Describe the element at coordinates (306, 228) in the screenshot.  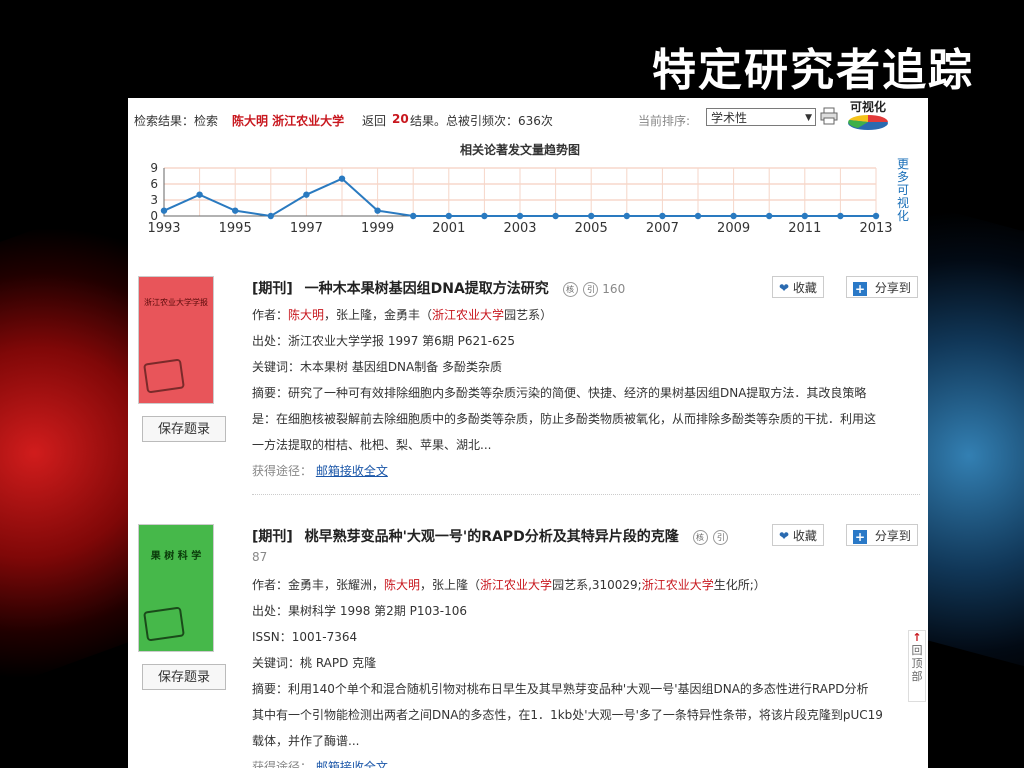
I see `x-tick-label: 1997` at that location.